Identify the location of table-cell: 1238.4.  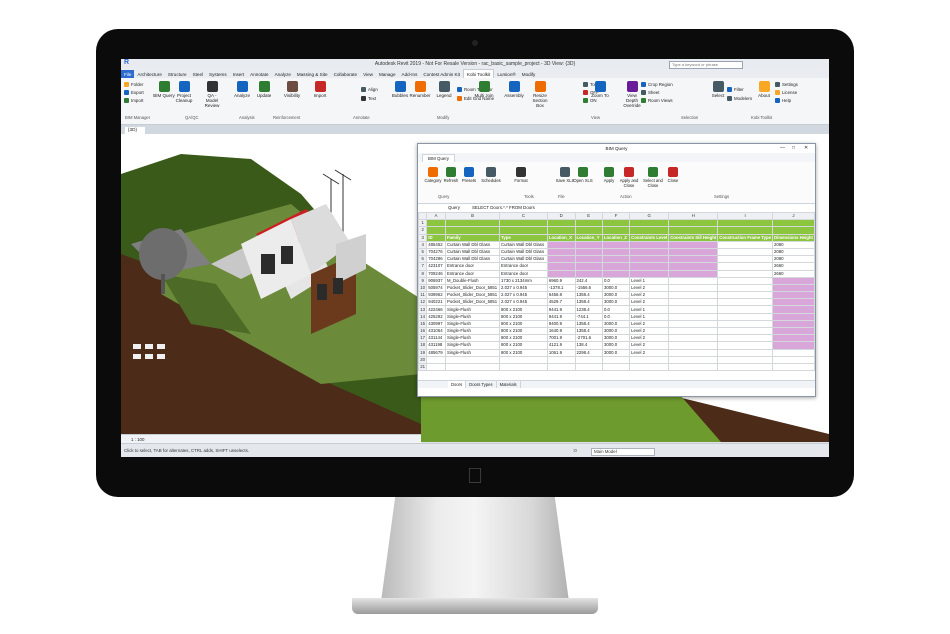
(588, 309).